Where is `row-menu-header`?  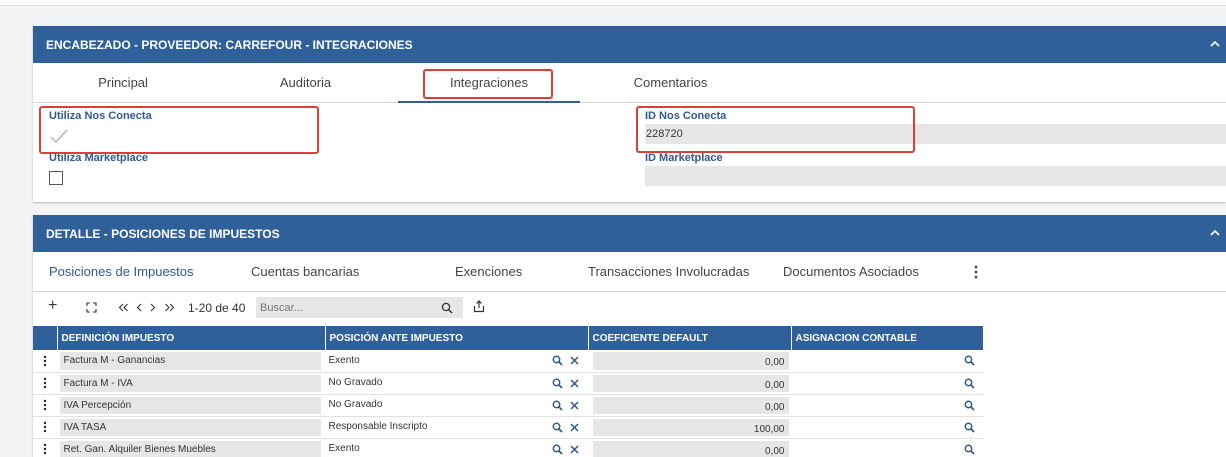
row-menu-header is located at coordinates (45, 338).